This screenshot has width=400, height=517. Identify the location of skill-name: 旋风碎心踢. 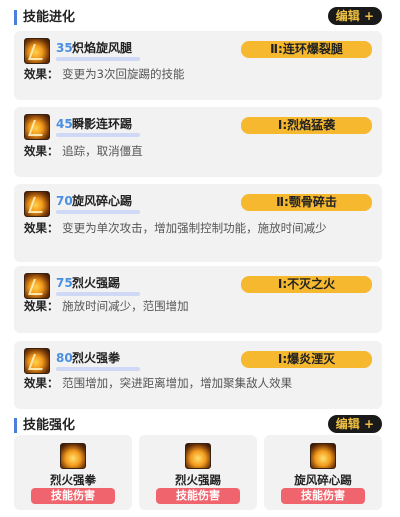
(102, 201).